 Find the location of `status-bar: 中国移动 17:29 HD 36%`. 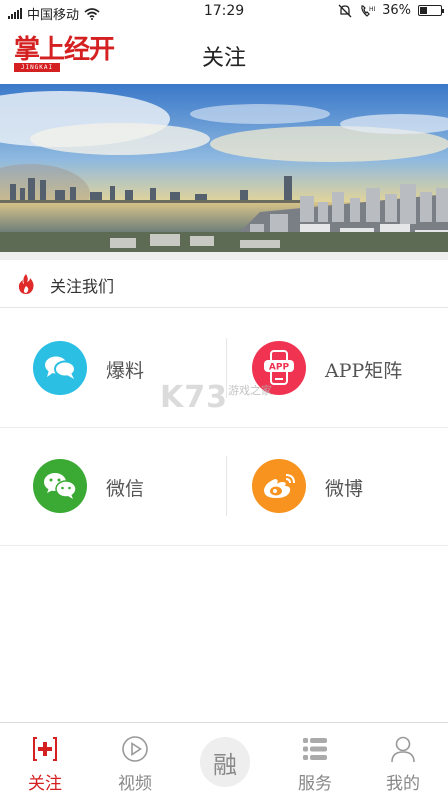

status-bar: 中国移动 17:29 HD 36% is located at coordinates (224, 12).